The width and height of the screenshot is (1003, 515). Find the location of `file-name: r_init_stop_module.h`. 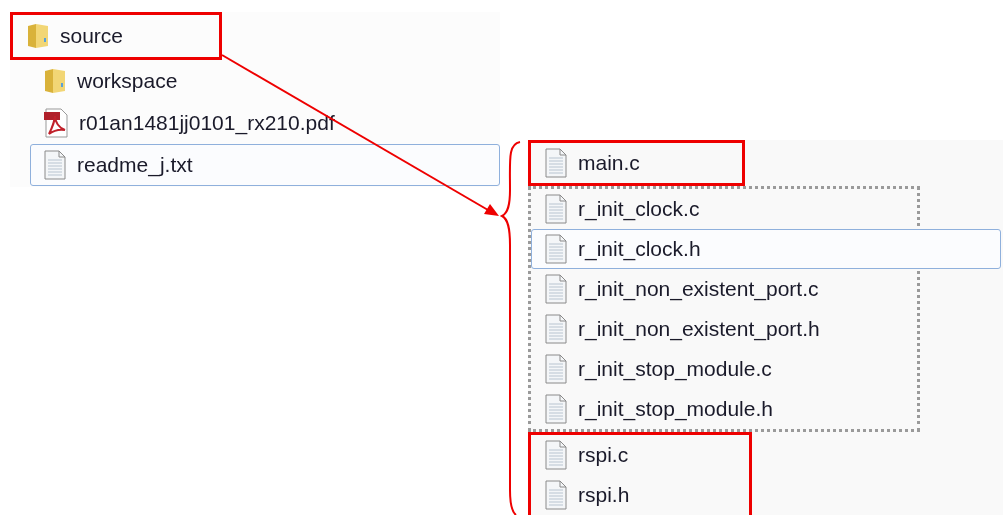

file-name: r_init_stop_module.h is located at coordinates (675, 409).